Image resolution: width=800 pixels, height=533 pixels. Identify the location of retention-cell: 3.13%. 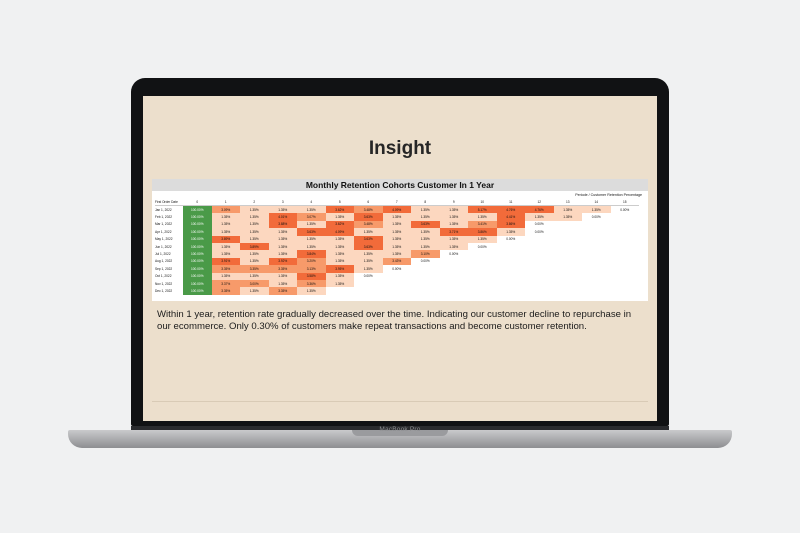
(311, 269).